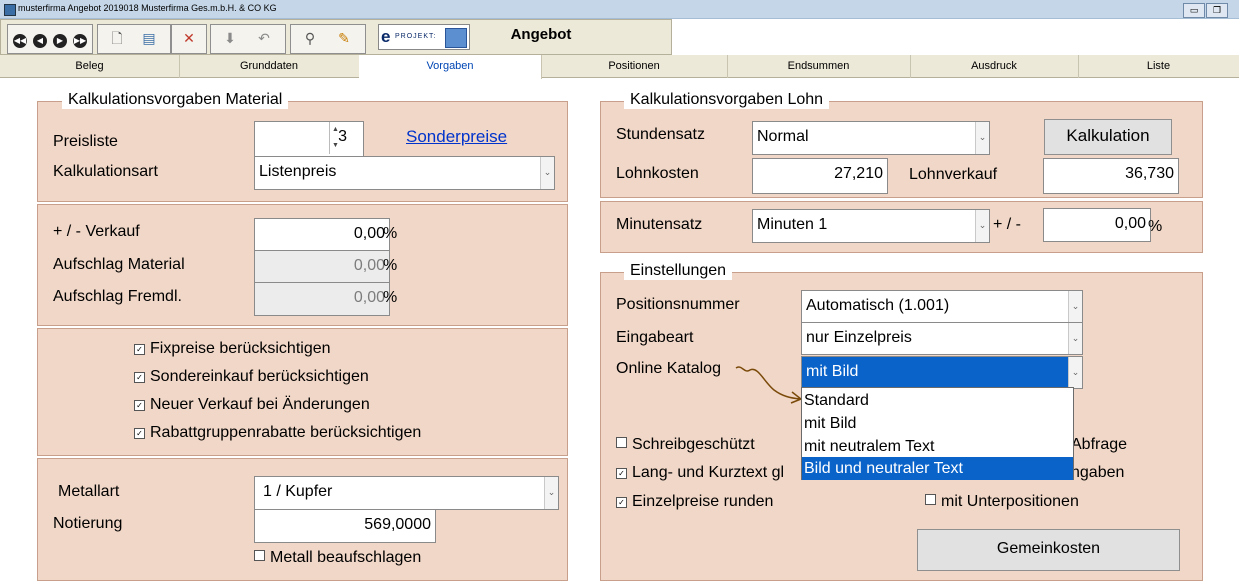 This screenshot has height=581, width=1239. I want to click on save-down-icon: ⬇, so click(230, 38).